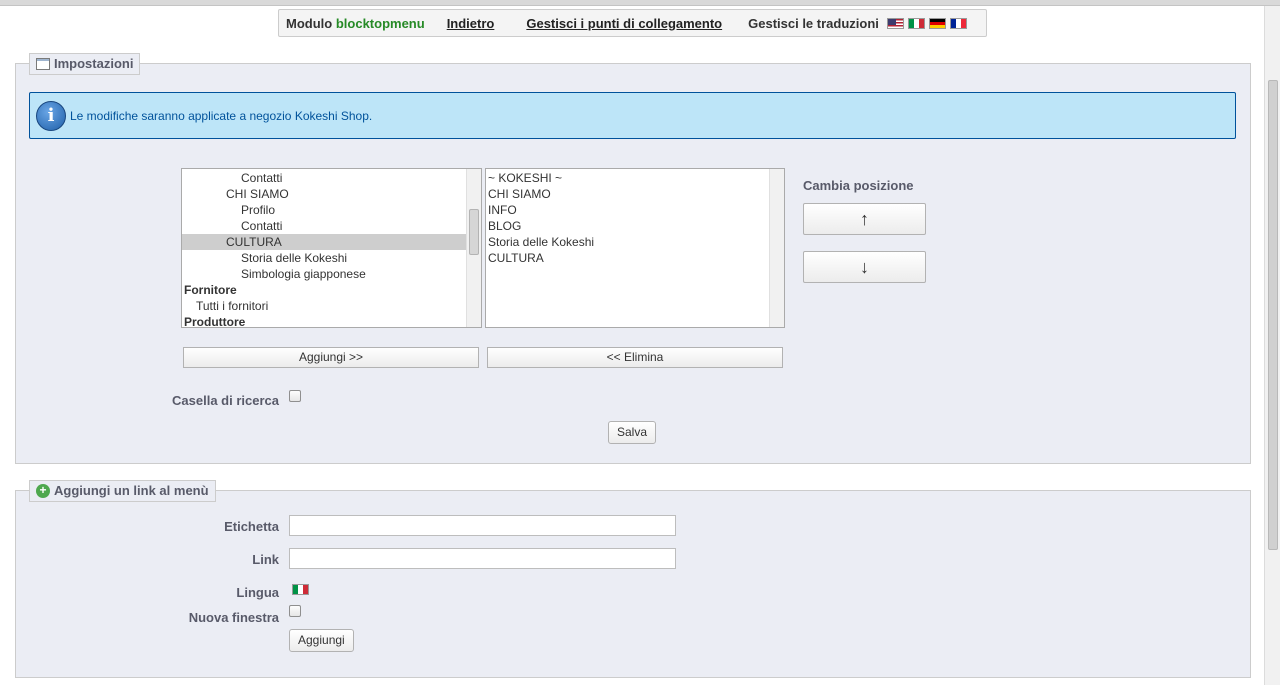 The height and width of the screenshot is (685, 1280). Describe the element at coordinates (1273, 315) in the screenshot. I see `page-scrollbar-thumb` at that location.